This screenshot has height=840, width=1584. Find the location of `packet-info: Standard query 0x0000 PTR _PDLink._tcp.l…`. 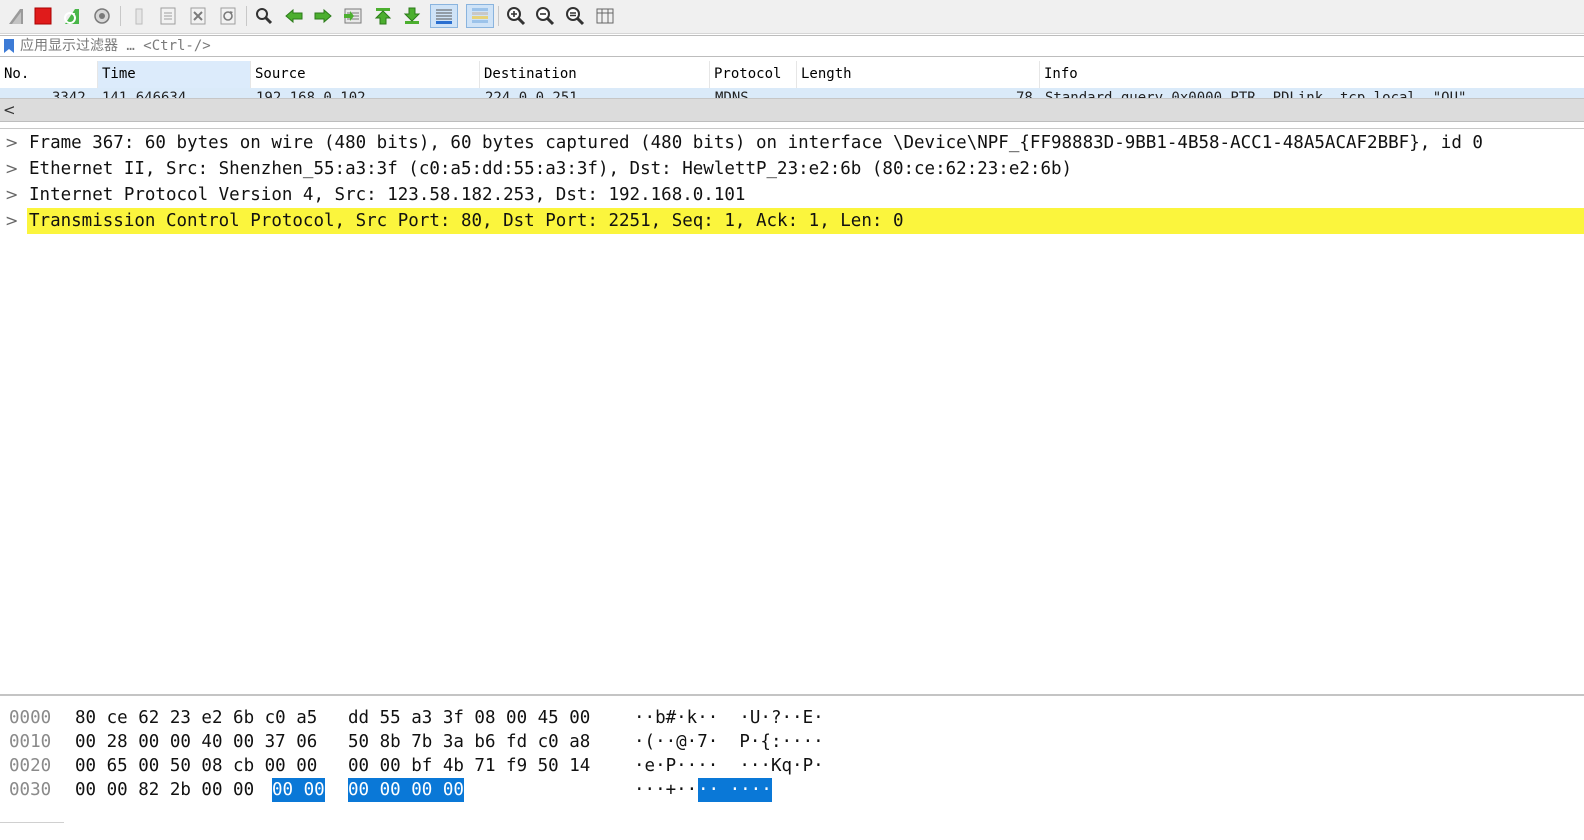

packet-info: Standard query 0x0000 PTR _PDLink._tcp.l… is located at coordinates (1256, 94).